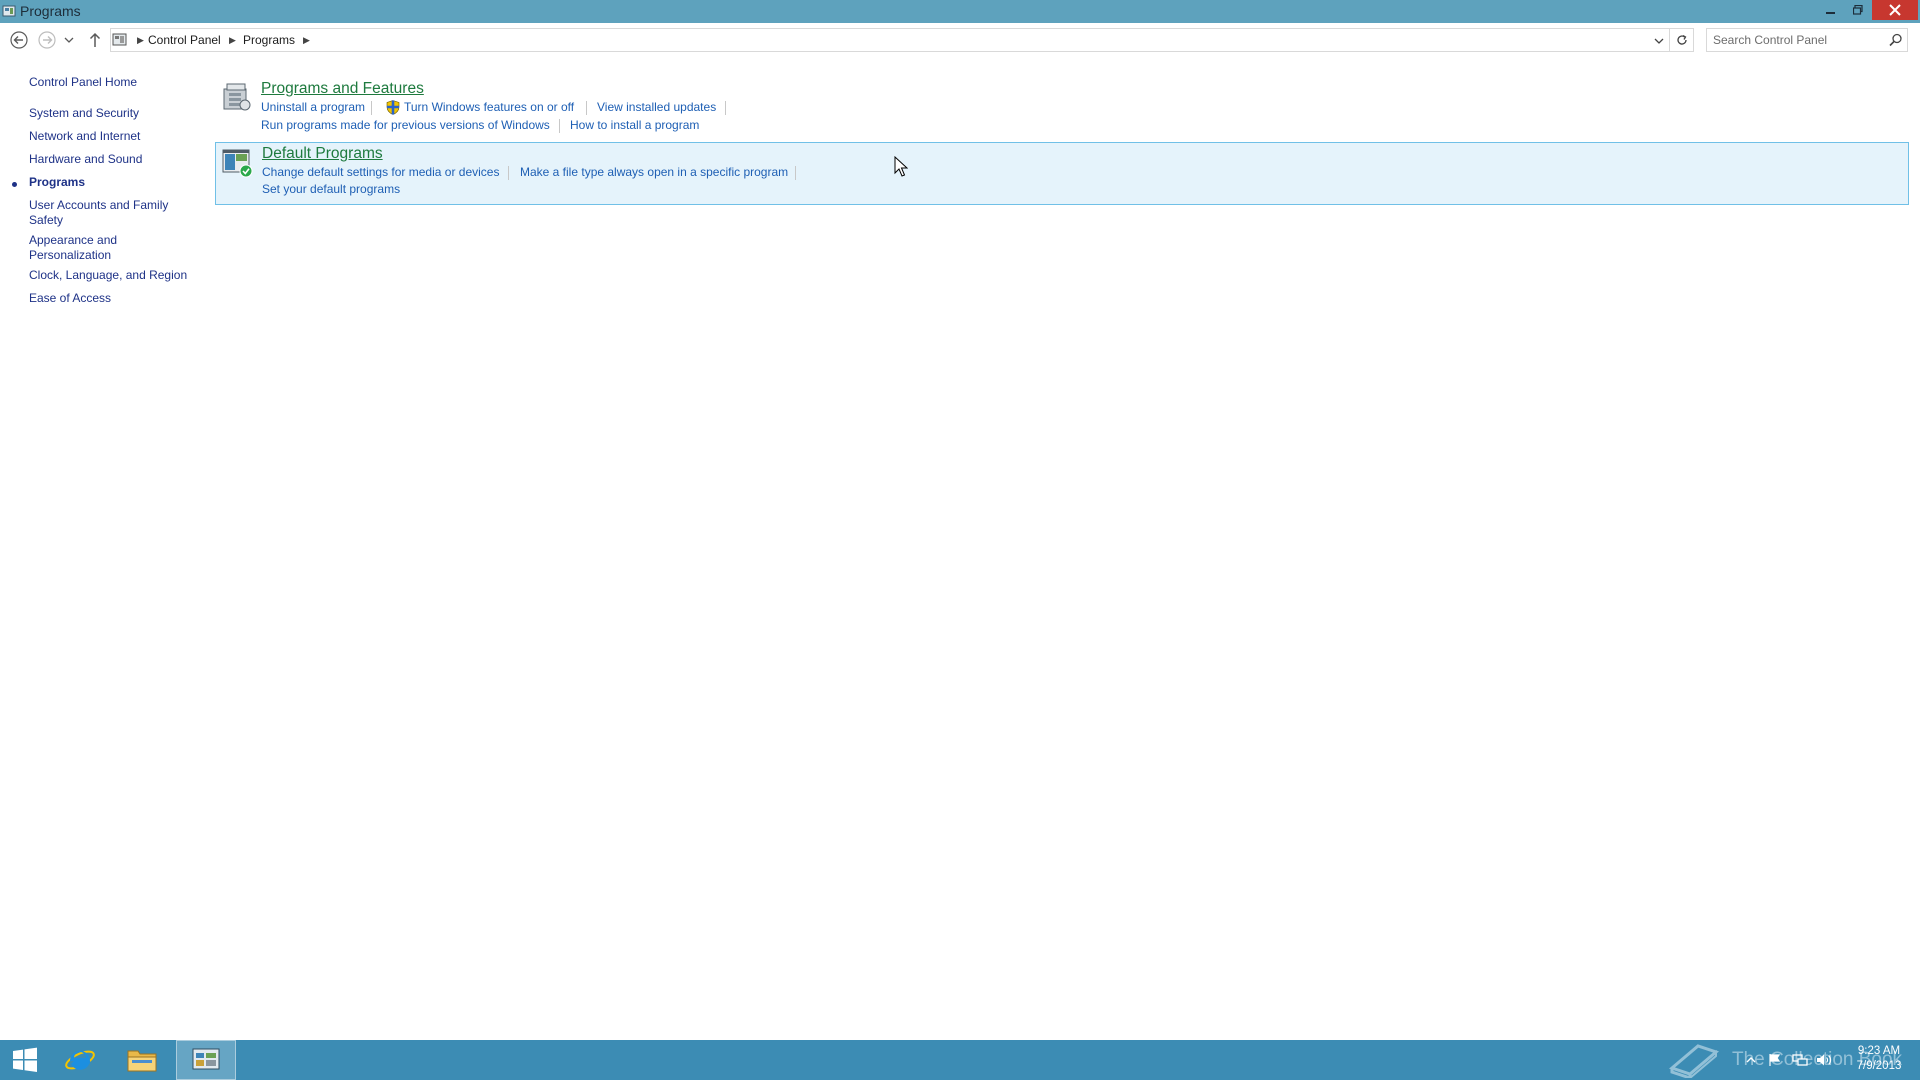 This screenshot has width=1920, height=1080. What do you see at coordinates (634, 125) in the screenshot?
I see `how-to-install-link: How to install a program` at bounding box center [634, 125].